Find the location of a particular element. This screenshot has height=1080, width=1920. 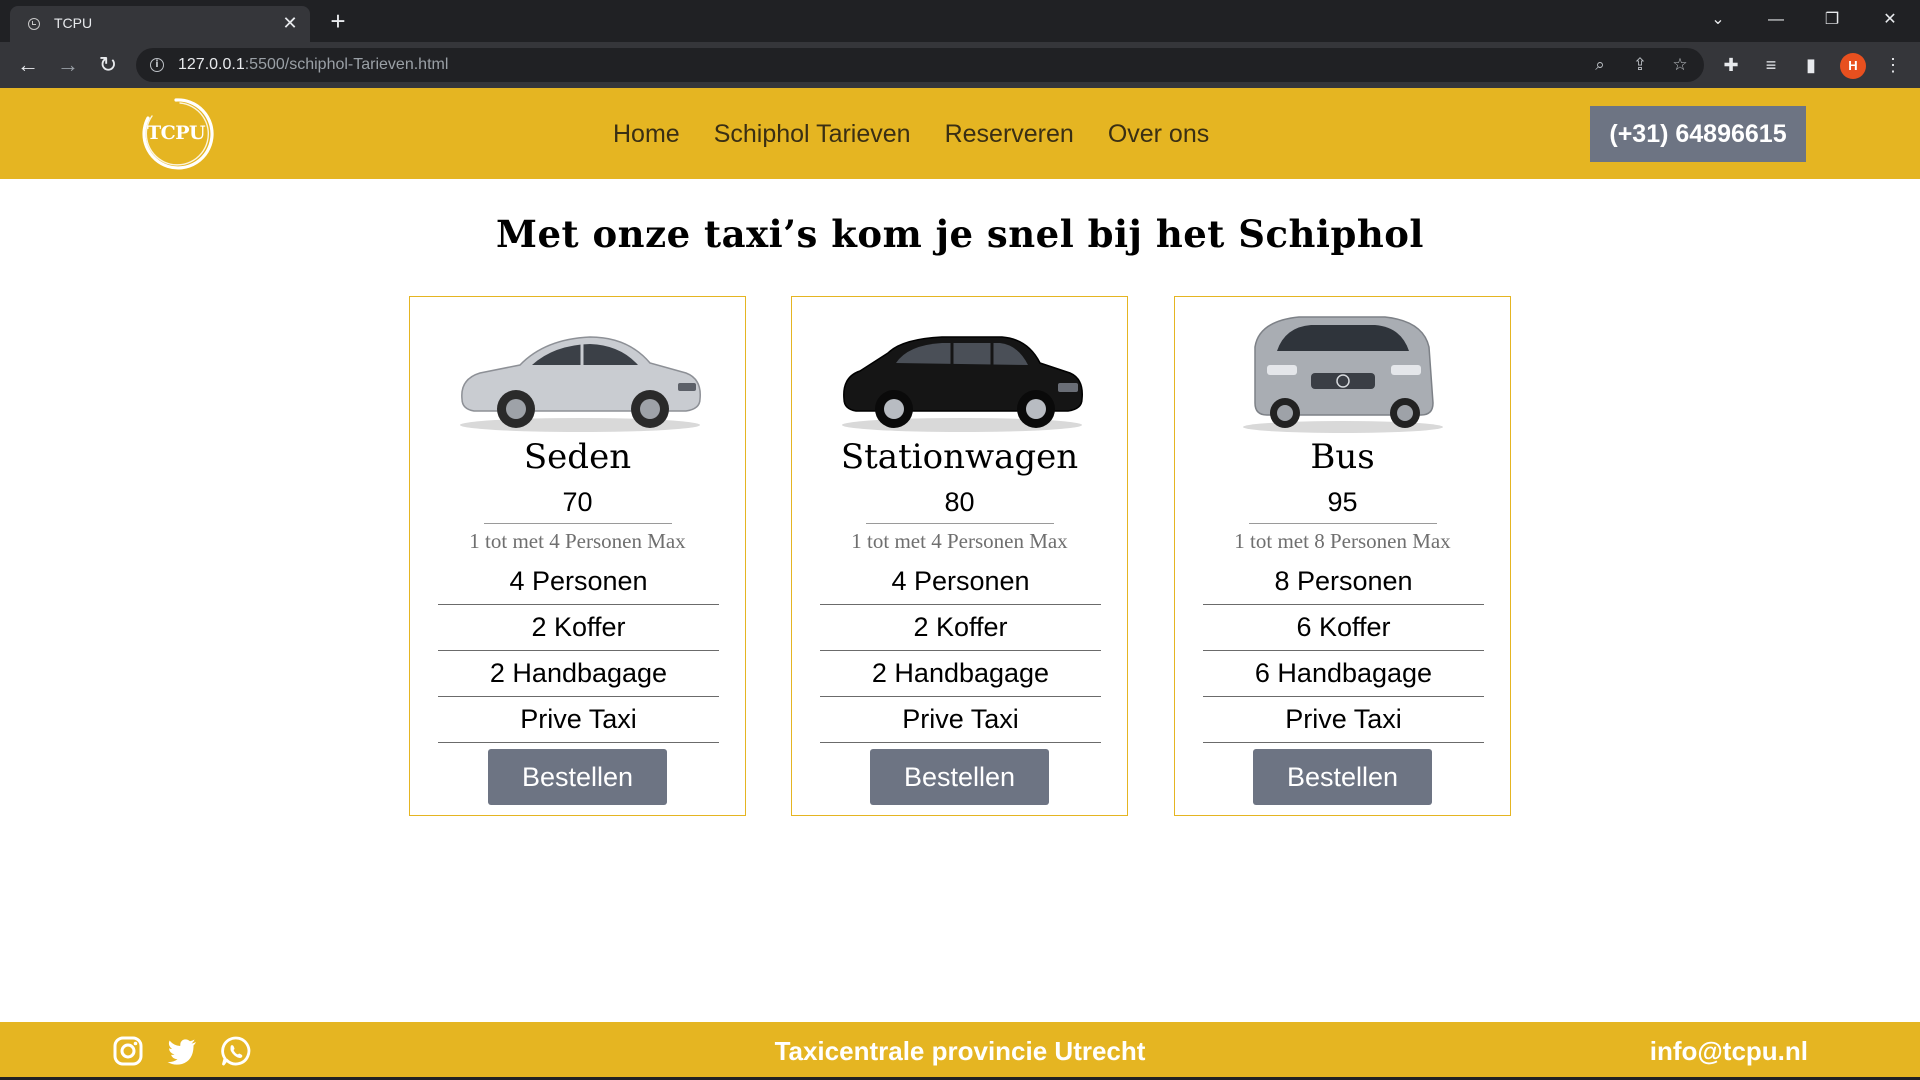

car-price: 95 is located at coordinates (1342, 502).